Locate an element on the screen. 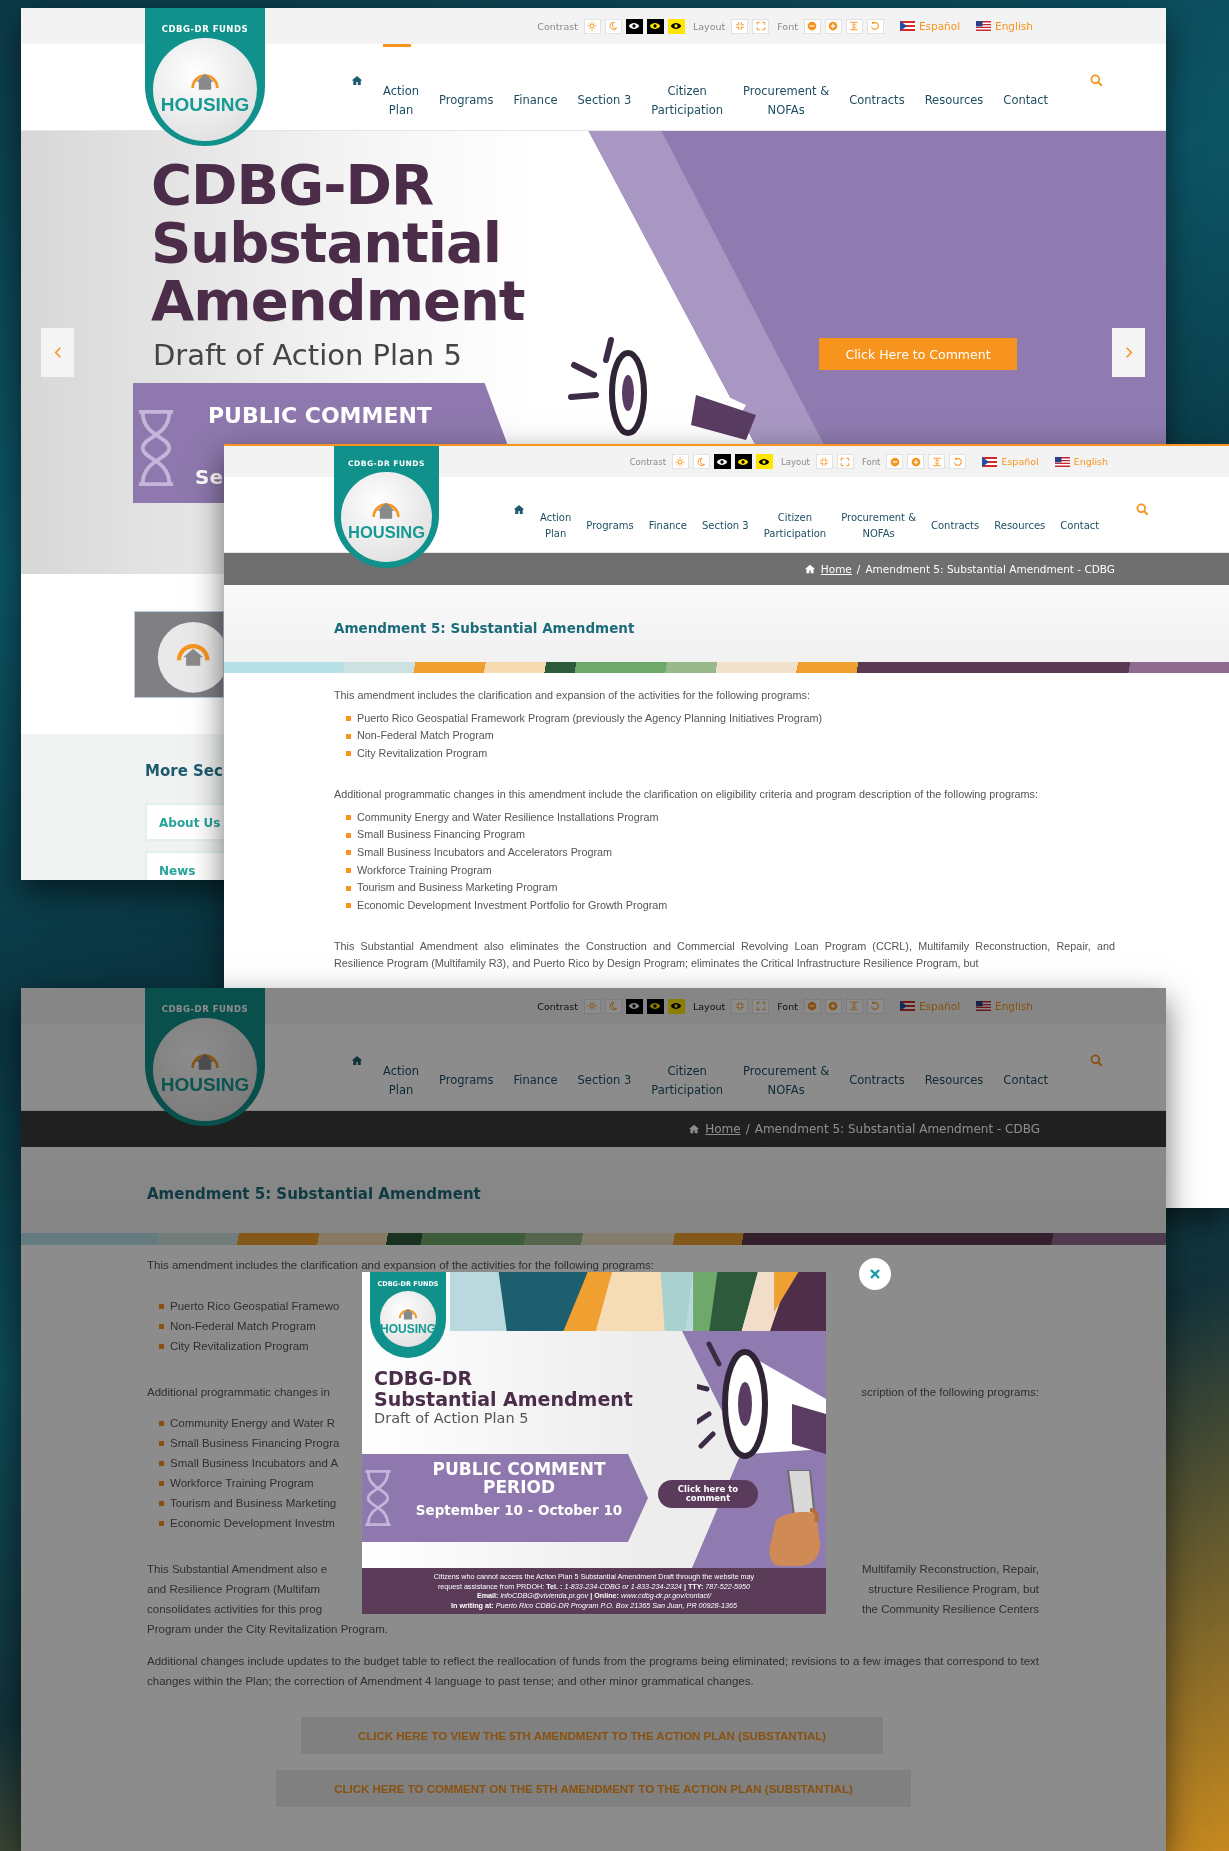  banner-title: PUBLIC COMMENT PERIOD is located at coordinates (519, 1478).